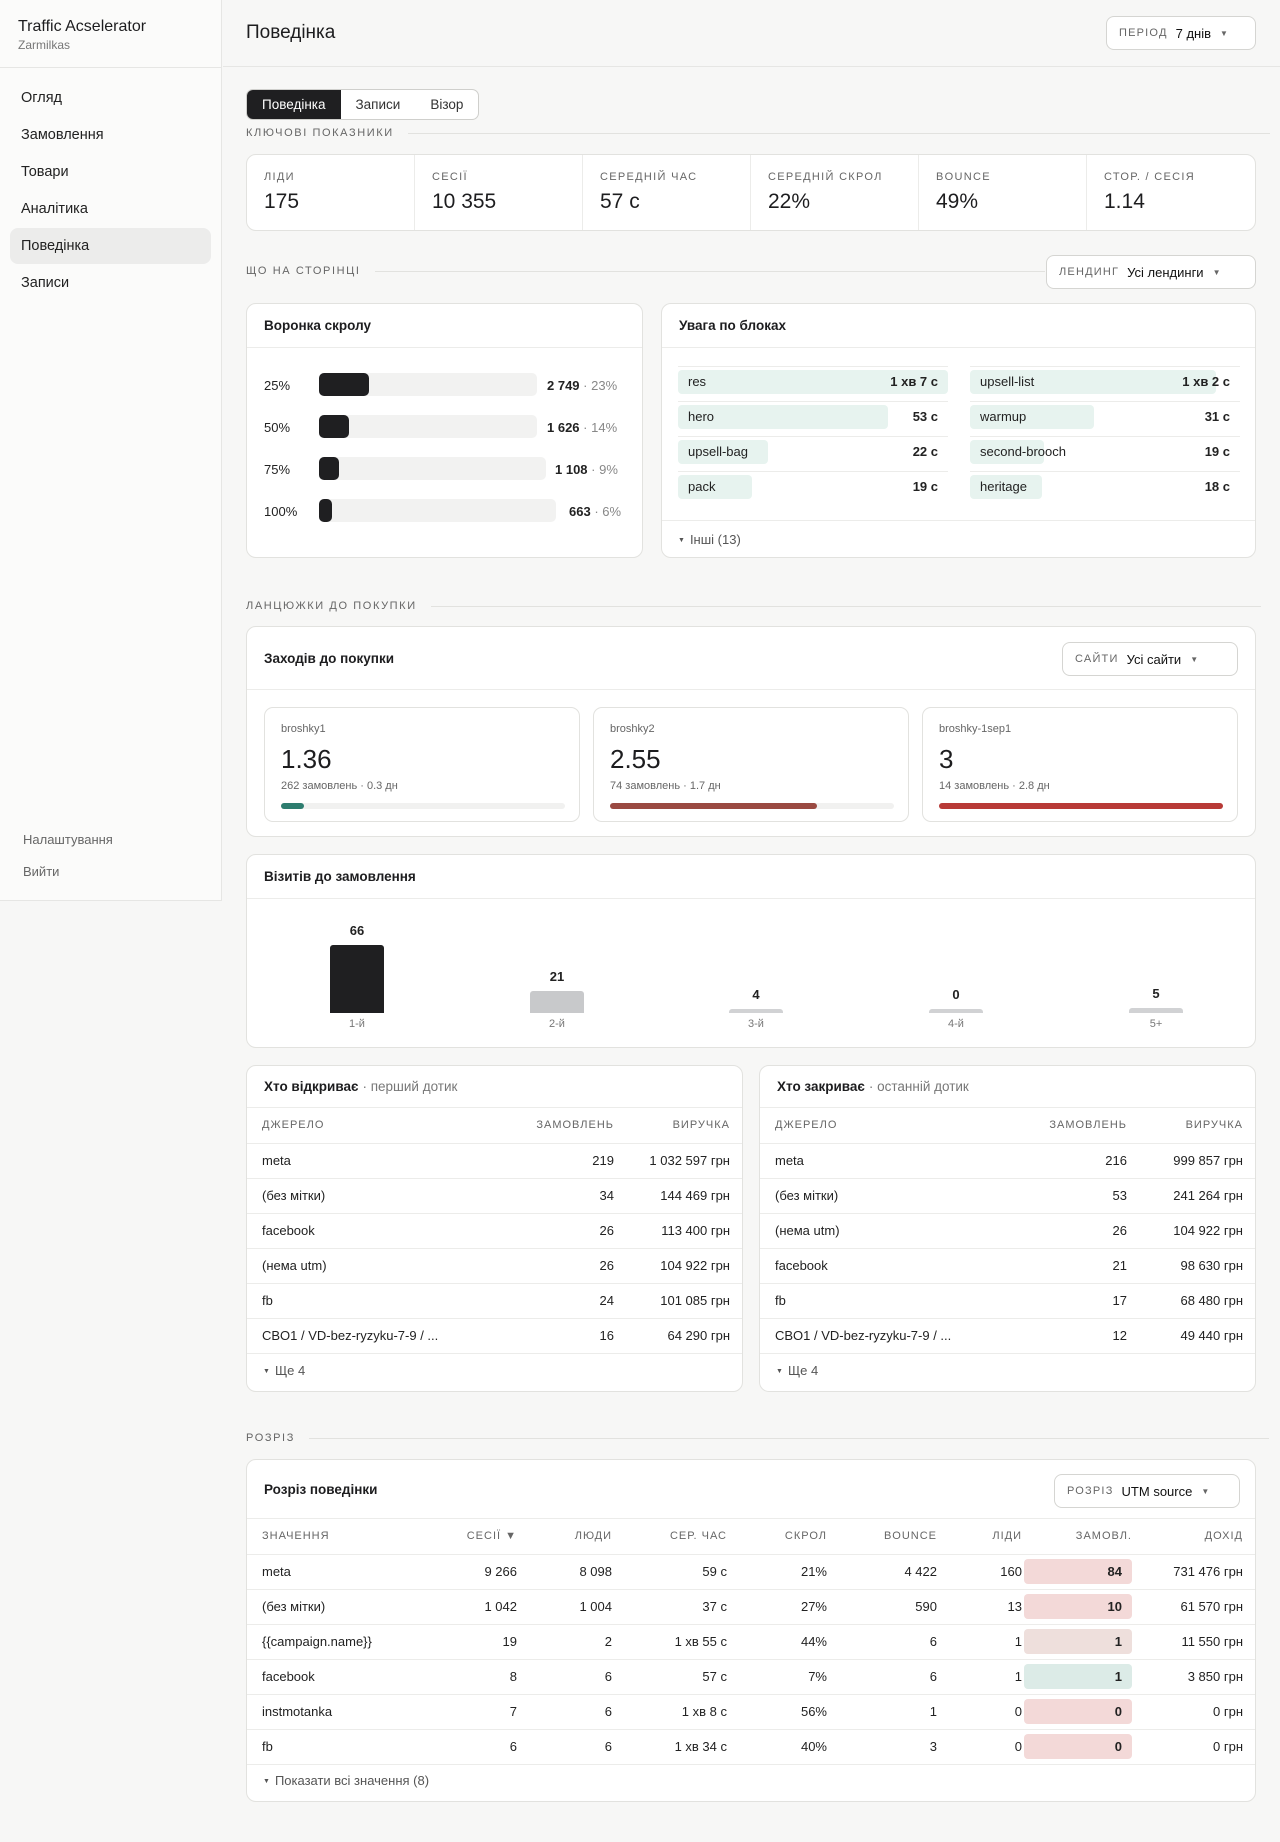 Image resolution: width=1280 pixels, height=1842 pixels. I want to click on col-orders: Замовл., so click(1082, 1537).